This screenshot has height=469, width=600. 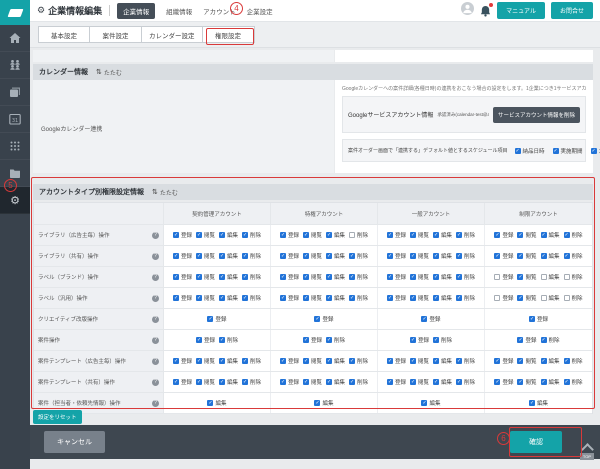 I want to click on header-tab-企業設定: 企業設定, so click(x=260, y=11).